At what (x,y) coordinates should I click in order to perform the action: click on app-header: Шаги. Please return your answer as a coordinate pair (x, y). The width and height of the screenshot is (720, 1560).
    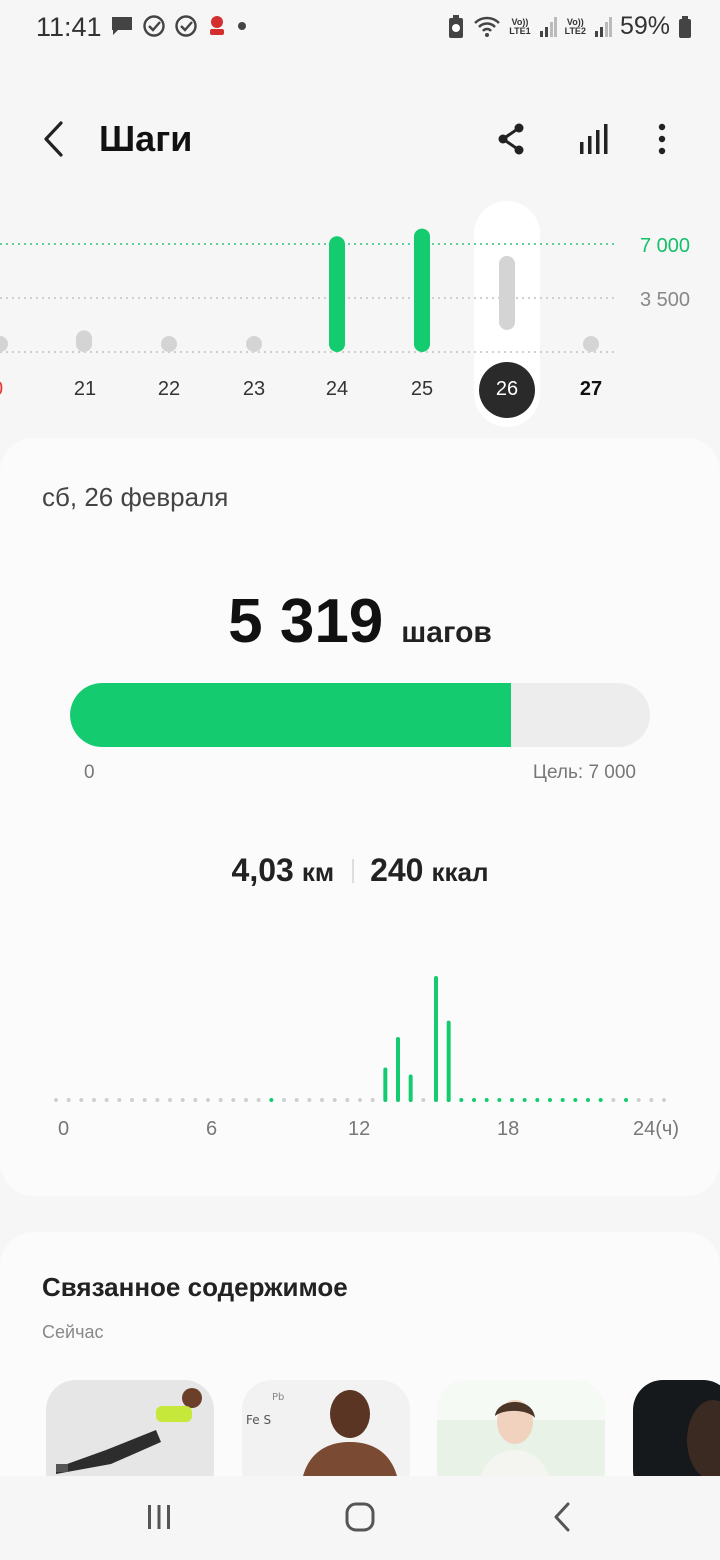
    Looking at the image, I should click on (360, 140).